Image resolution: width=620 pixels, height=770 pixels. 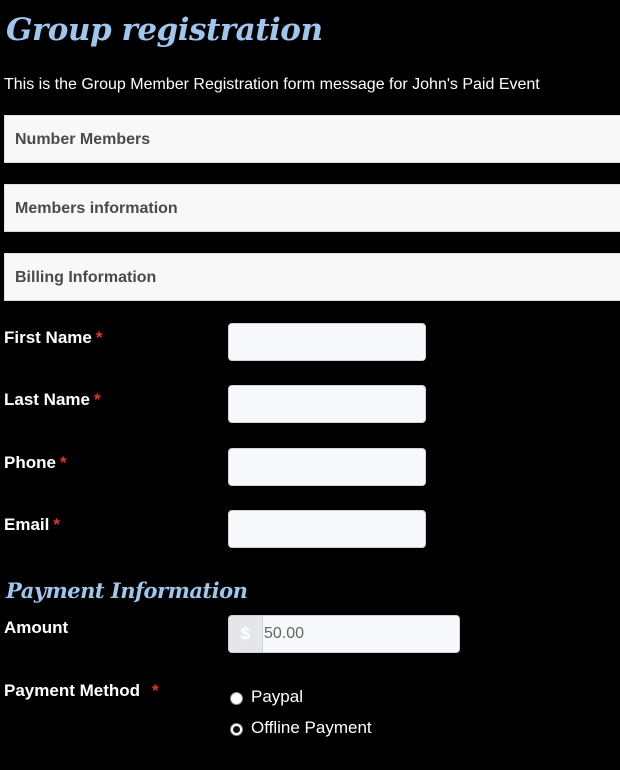 What do you see at coordinates (312, 208) in the screenshot?
I see `section-members-information: Members information` at bounding box center [312, 208].